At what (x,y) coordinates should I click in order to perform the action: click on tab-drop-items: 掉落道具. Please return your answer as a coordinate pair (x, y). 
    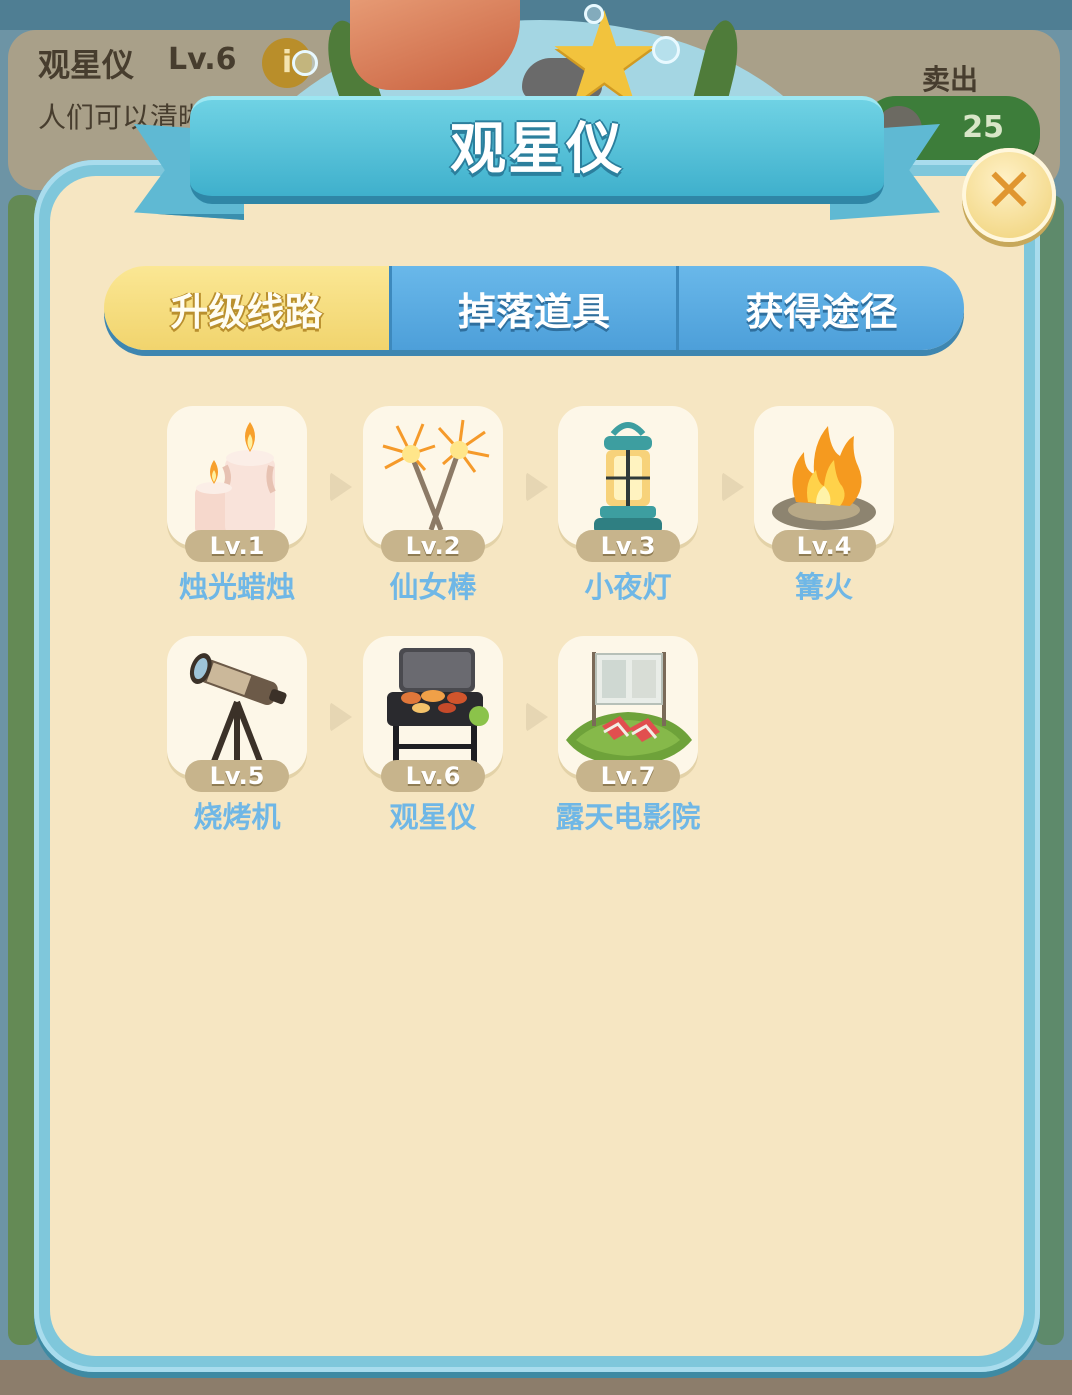
    Looking at the image, I should click on (532, 308).